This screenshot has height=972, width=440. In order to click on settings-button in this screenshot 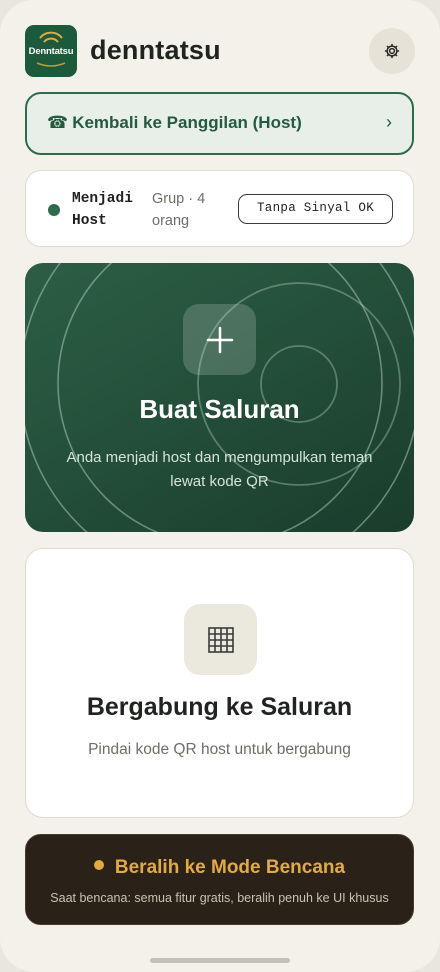, I will do `click(392, 51)`.